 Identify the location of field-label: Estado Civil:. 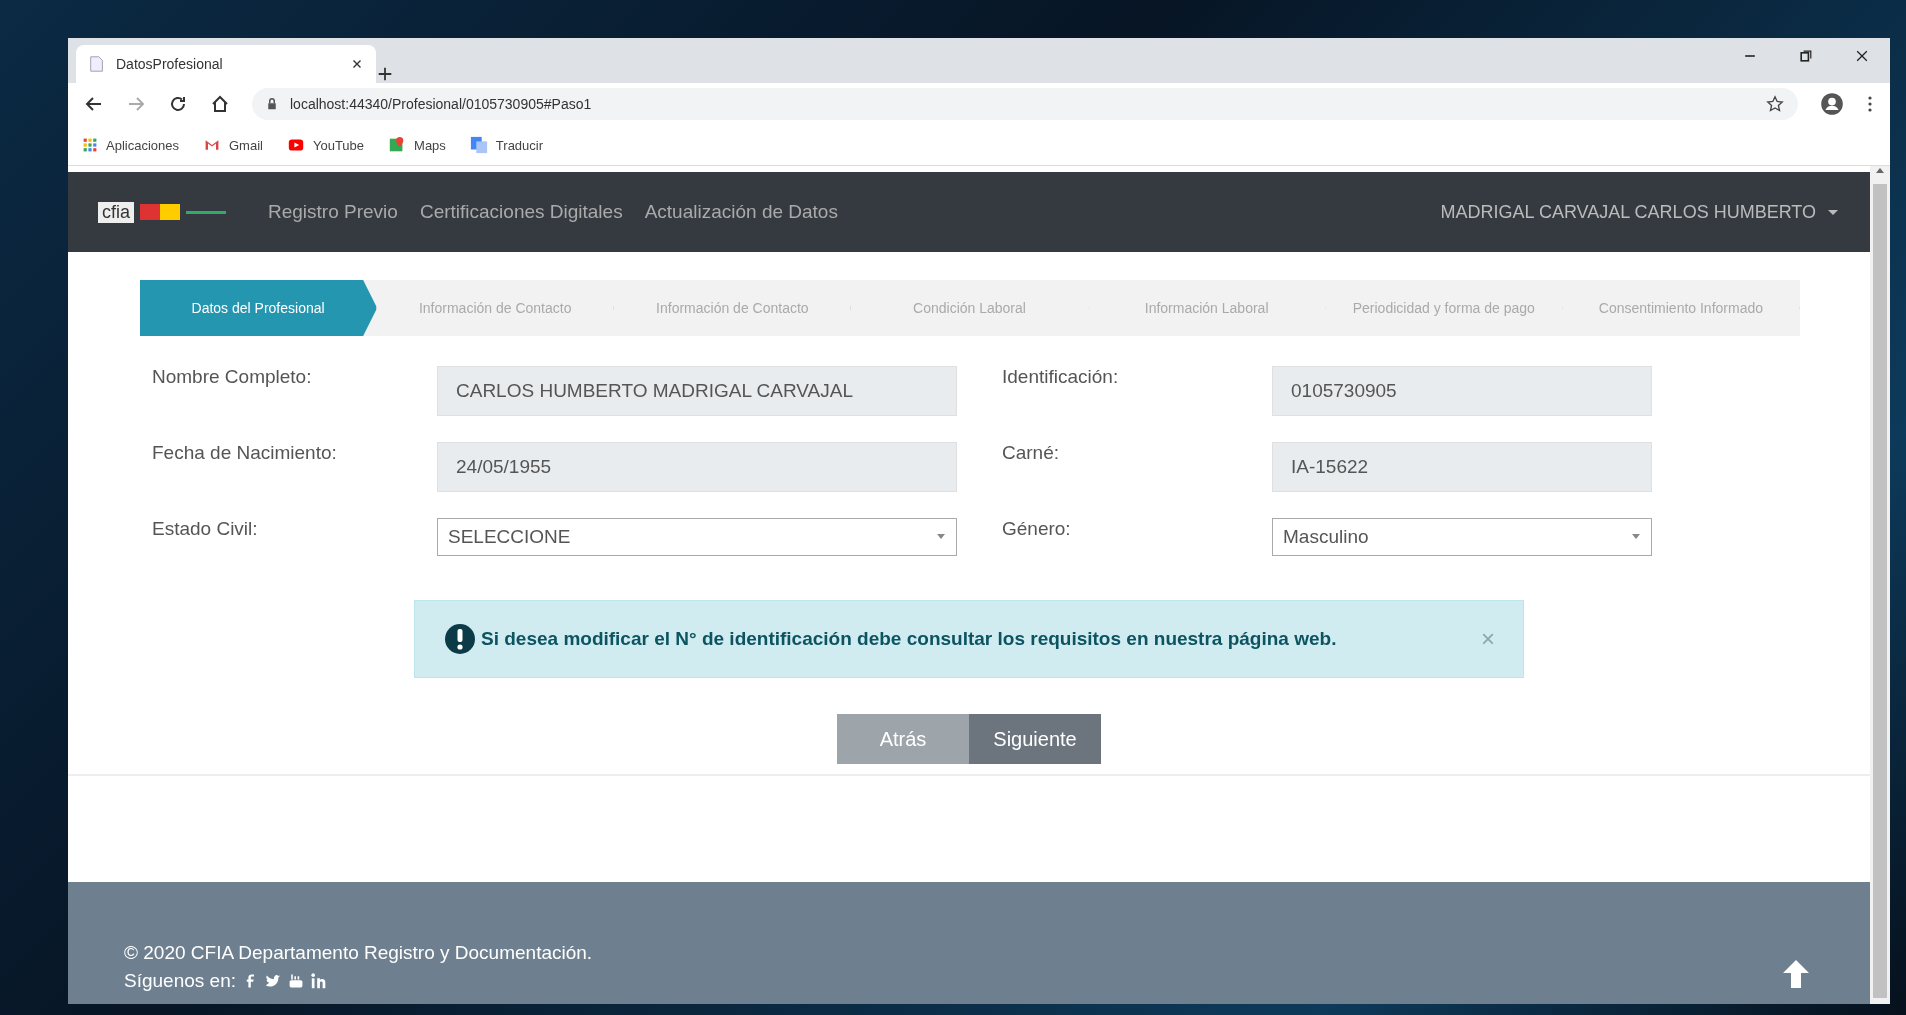
(205, 529).